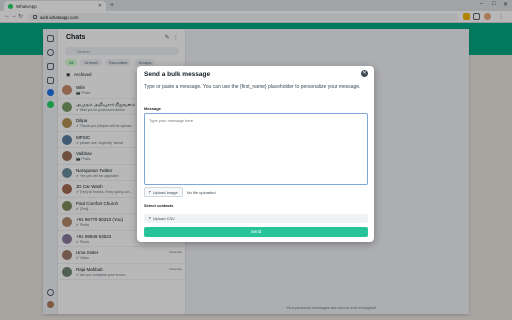 The image size is (512, 320). I want to click on upload-image-button: ⤒ Upload Image, so click(163, 192).